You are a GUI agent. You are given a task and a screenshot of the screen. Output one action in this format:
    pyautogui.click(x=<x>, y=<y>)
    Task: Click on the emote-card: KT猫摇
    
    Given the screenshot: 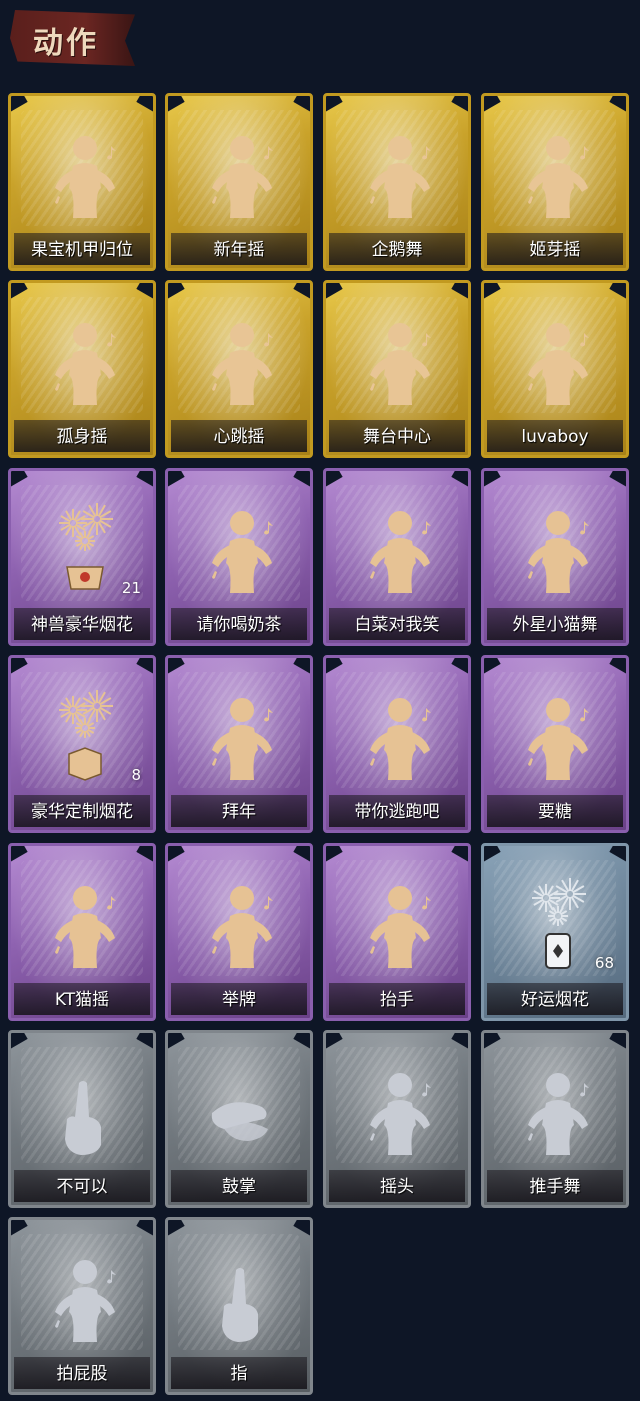 What is the action you would take?
    pyautogui.click(x=82, y=932)
    